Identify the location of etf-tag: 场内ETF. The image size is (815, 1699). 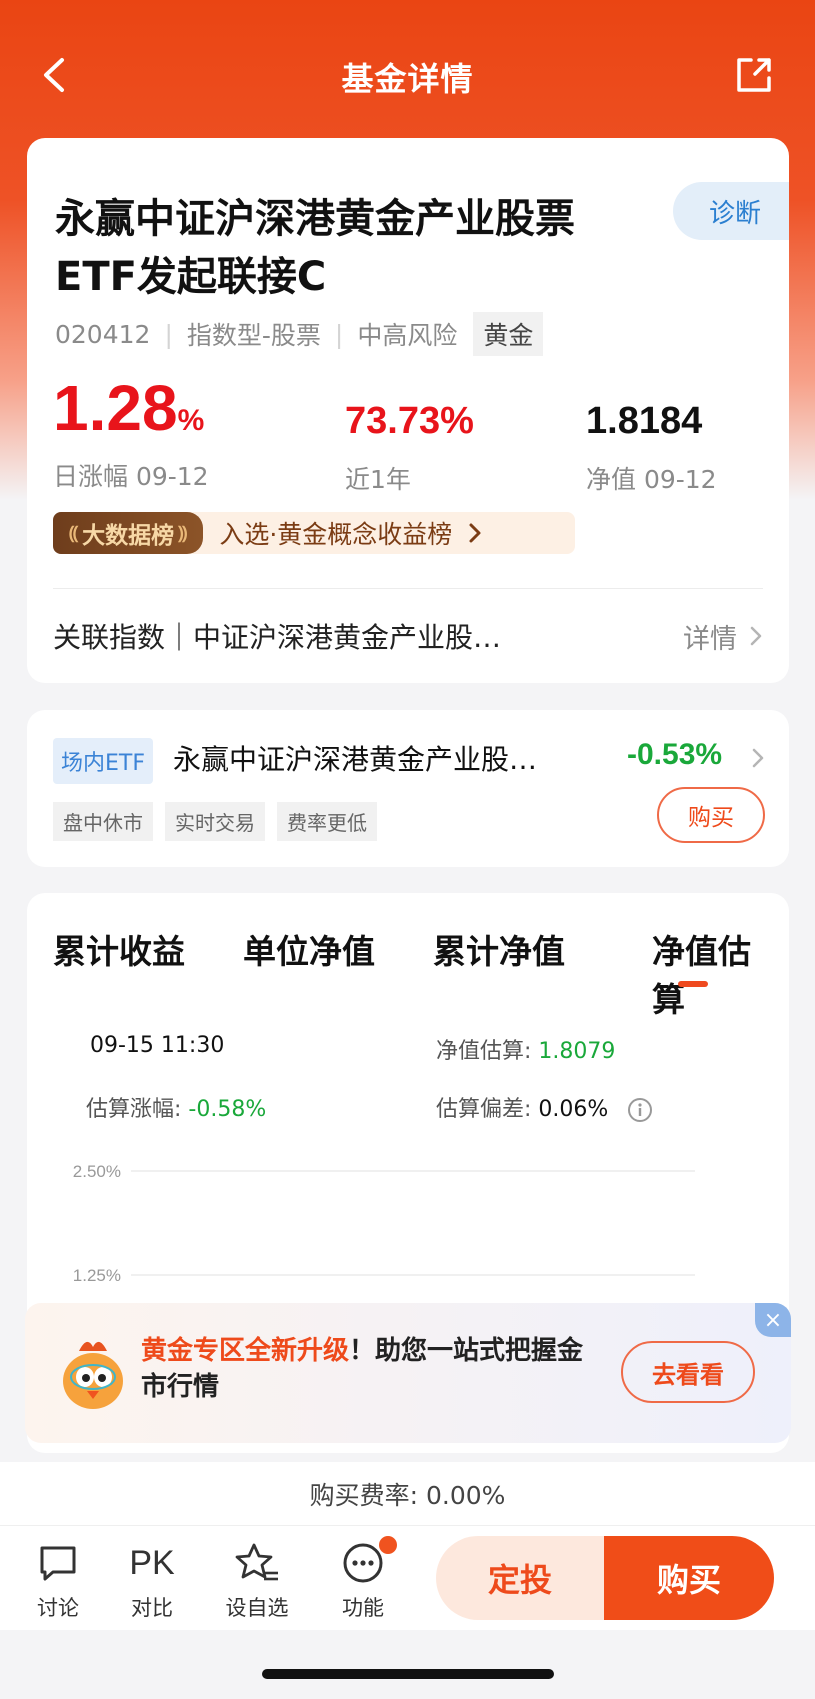
(103, 761).